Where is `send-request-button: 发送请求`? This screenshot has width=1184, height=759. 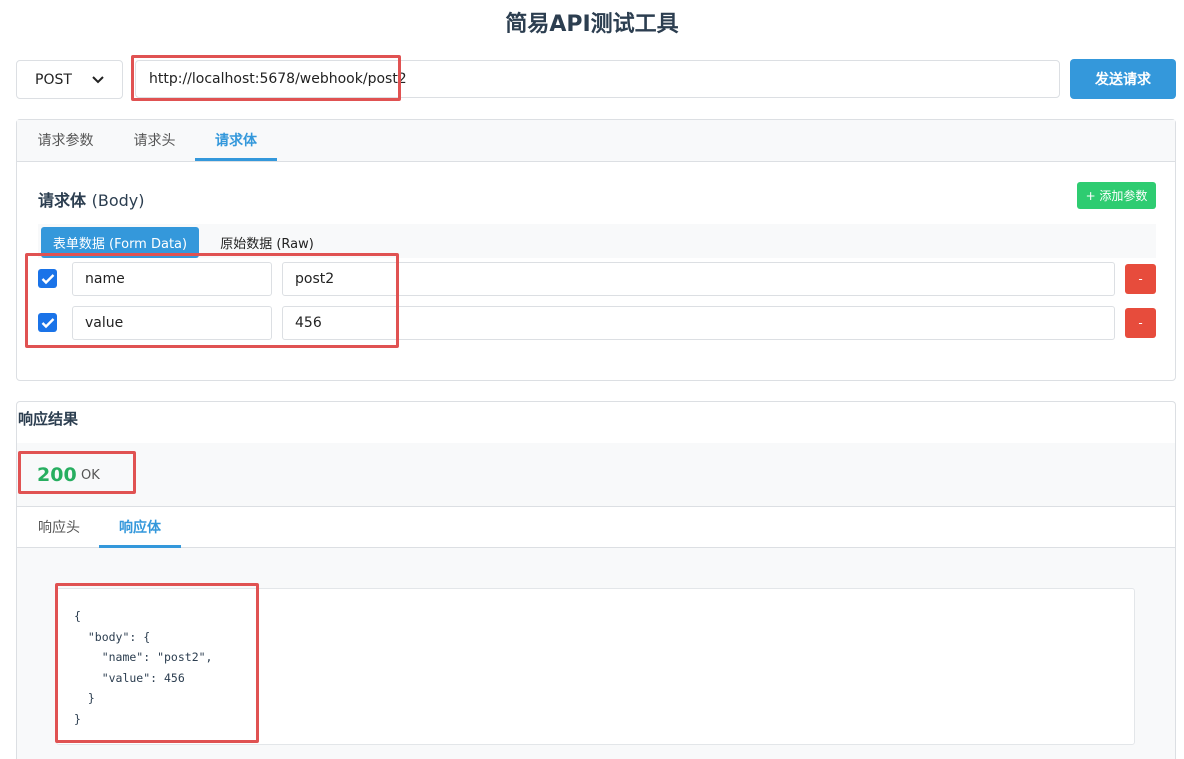 send-request-button: 发送请求 is located at coordinates (1123, 79).